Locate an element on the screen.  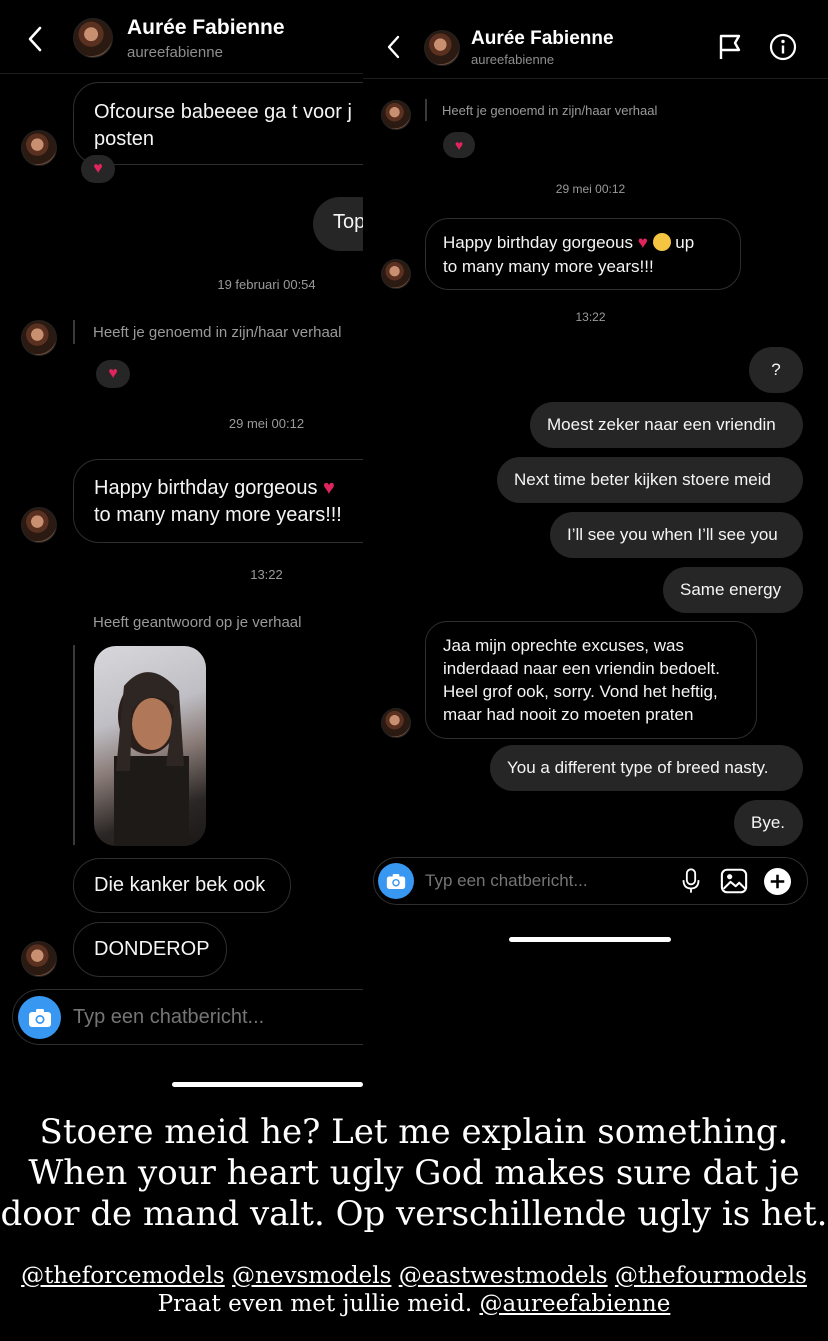
story-thumbnail is located at coordinates (150, 746).